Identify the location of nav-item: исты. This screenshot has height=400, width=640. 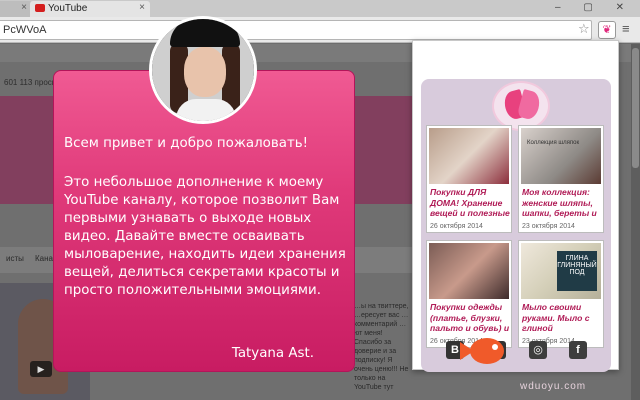
(15, 258).